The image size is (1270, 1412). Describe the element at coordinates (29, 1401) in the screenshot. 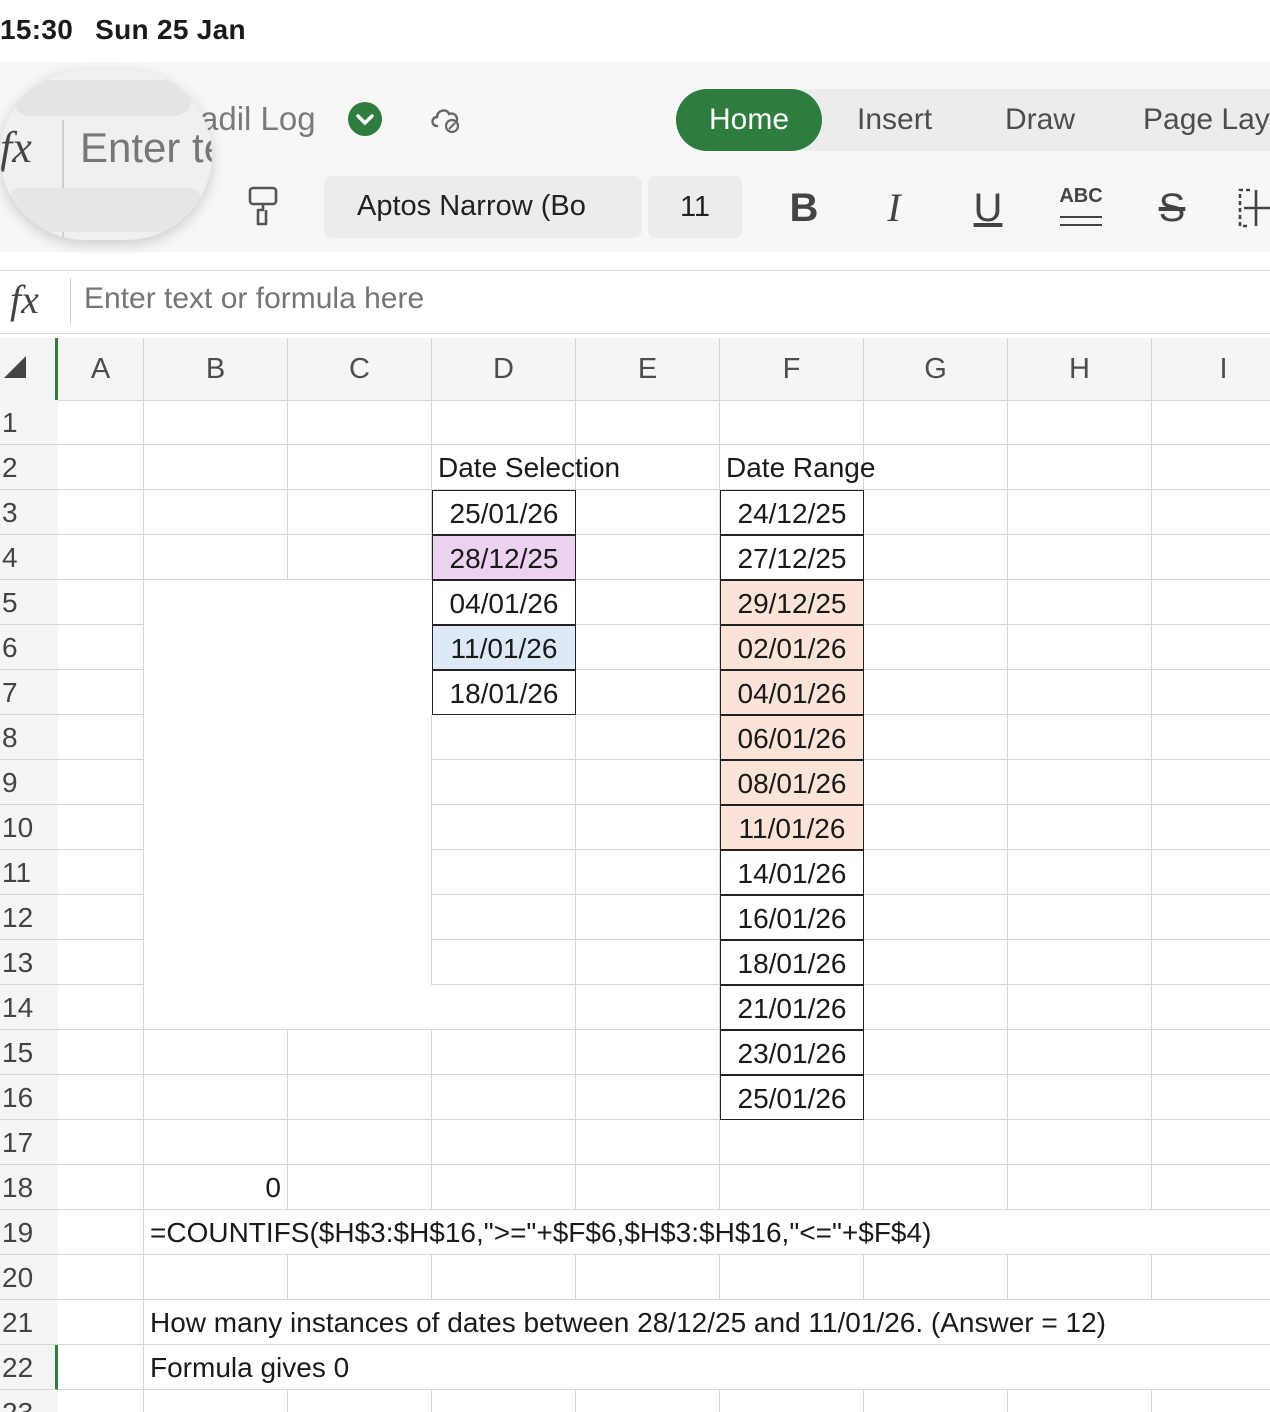

I see `row-header-23: 23` at that location.